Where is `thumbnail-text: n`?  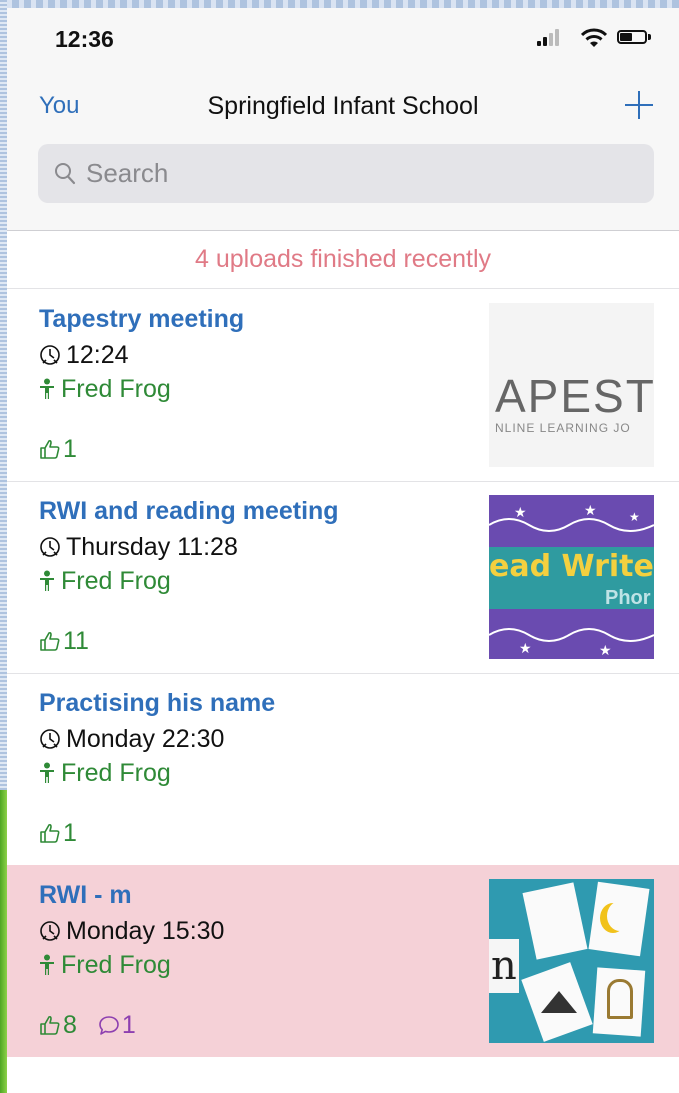 thumbnail-text: n is located at coordinates (504, 966).